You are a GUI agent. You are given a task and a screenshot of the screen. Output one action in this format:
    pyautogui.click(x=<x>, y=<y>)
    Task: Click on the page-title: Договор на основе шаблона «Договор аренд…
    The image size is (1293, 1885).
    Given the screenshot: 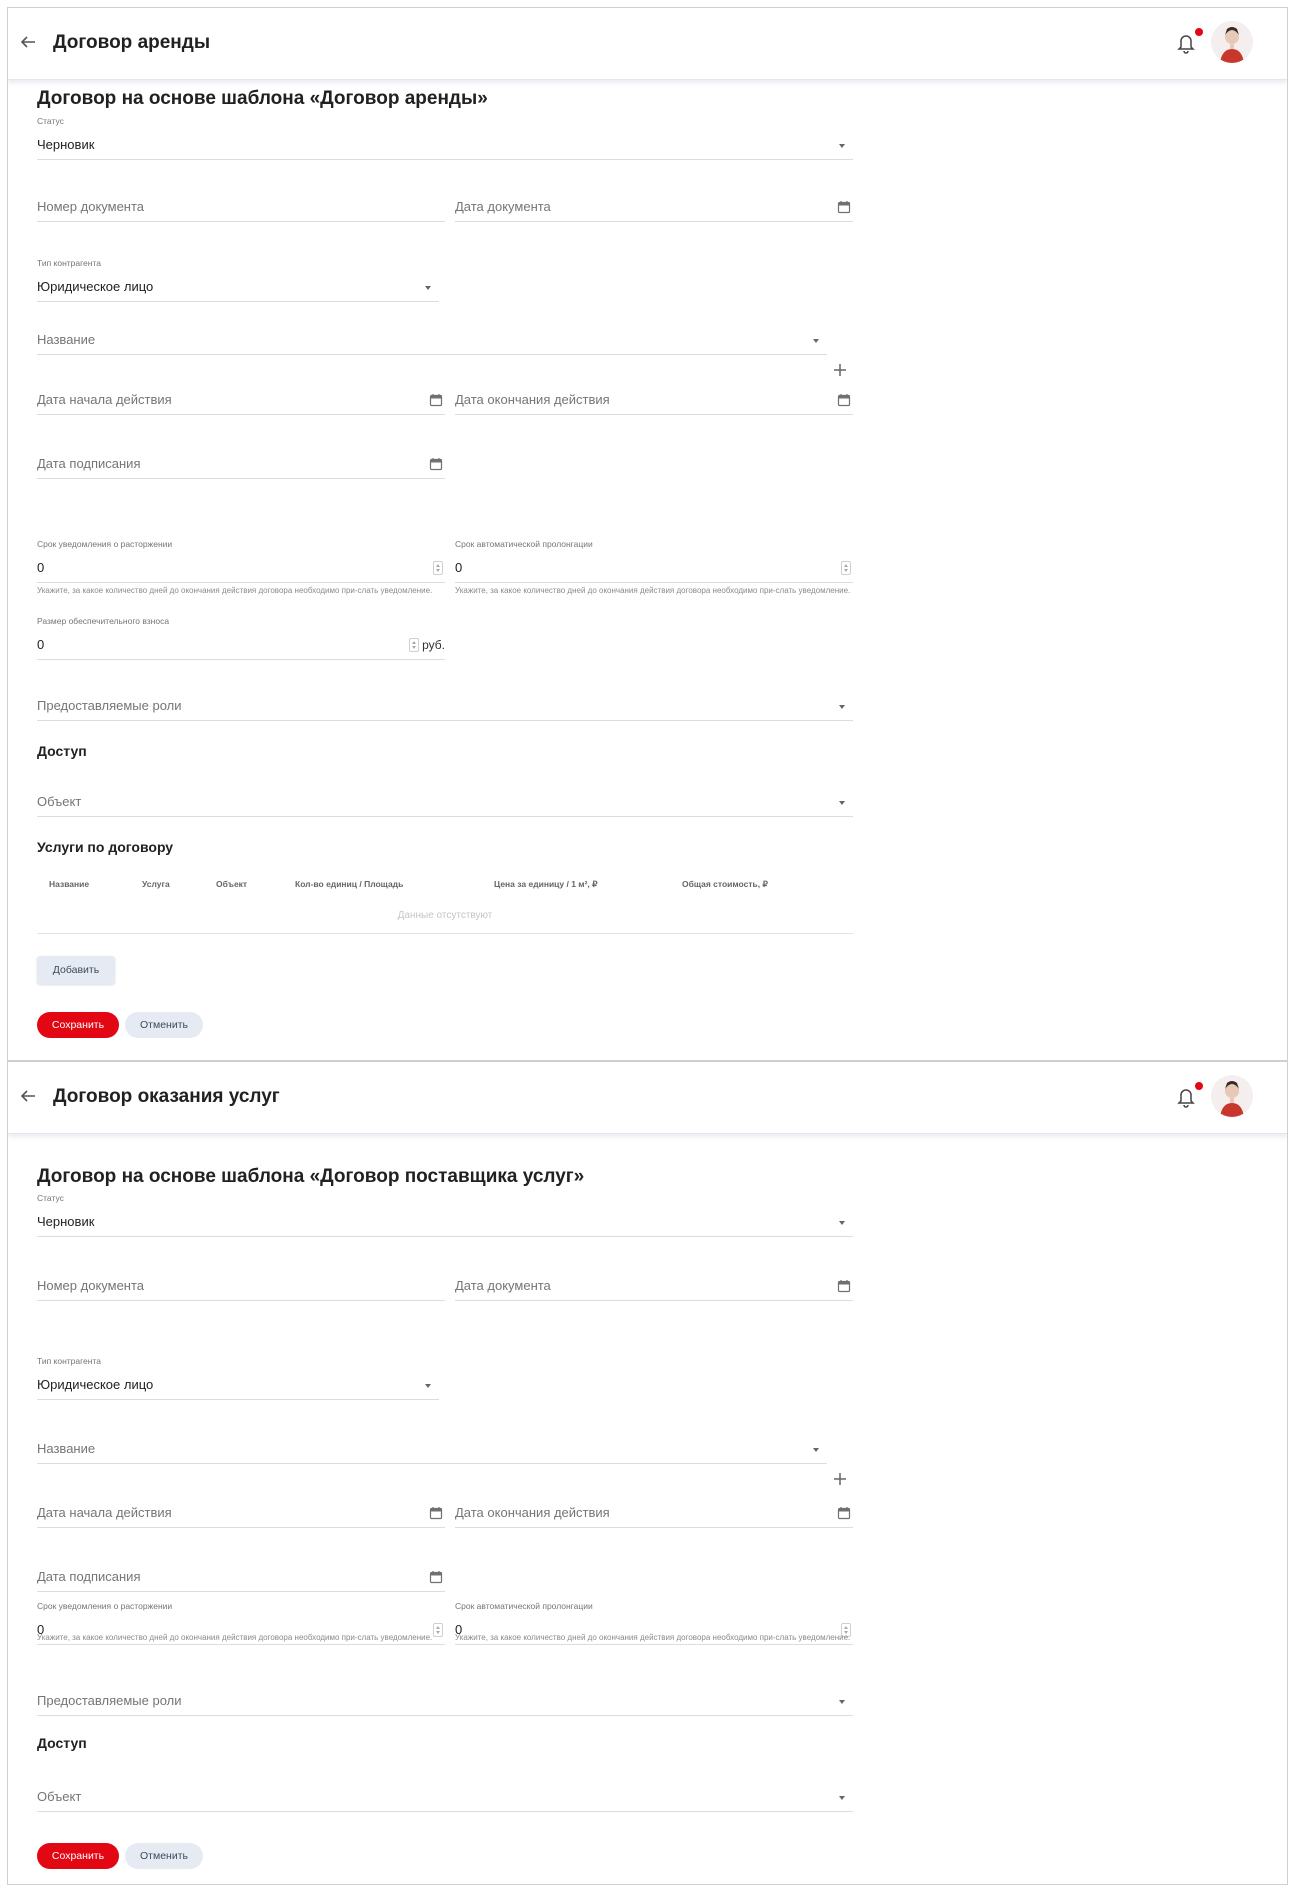 What is the action you would take?
    pyautogui.click(x=262, y=98)
    